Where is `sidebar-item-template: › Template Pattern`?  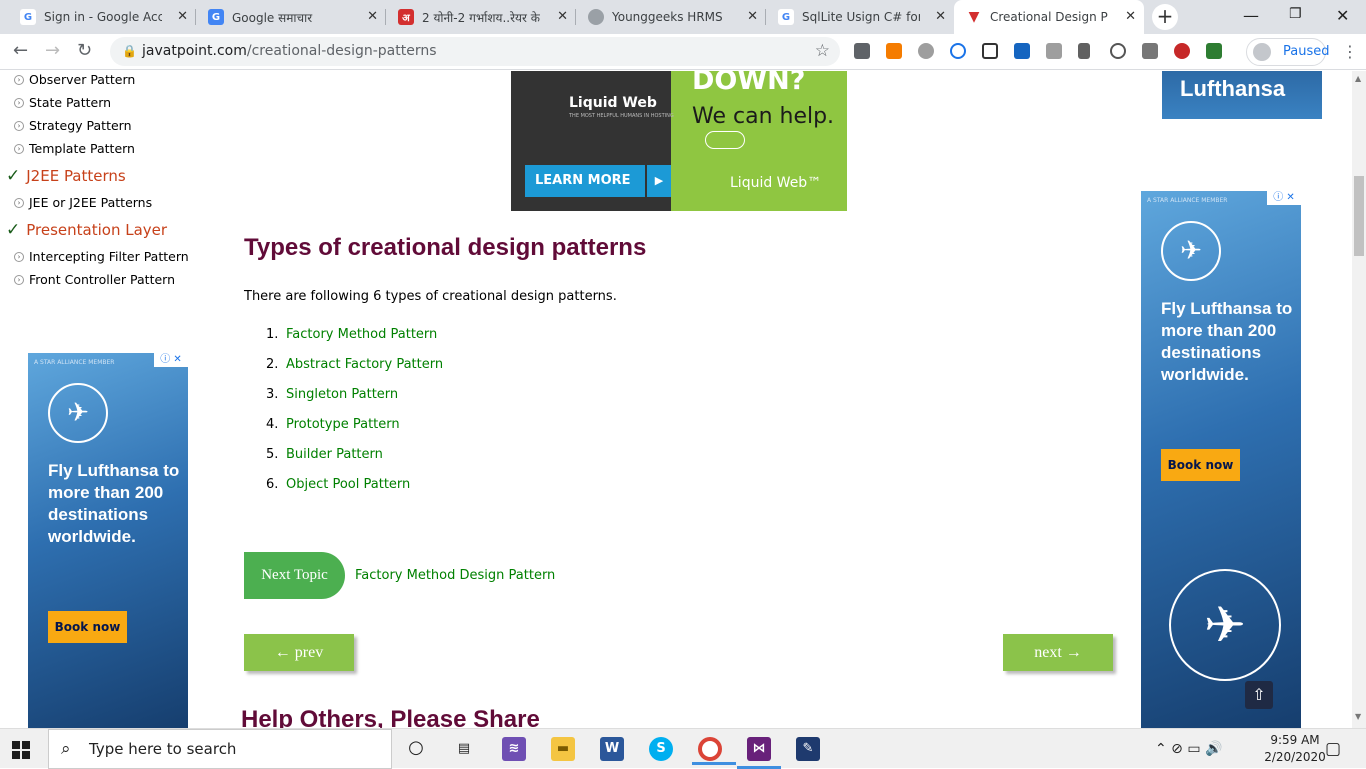 sidebar-item-template: › Template Pattern is located at coordinates (74, 148).